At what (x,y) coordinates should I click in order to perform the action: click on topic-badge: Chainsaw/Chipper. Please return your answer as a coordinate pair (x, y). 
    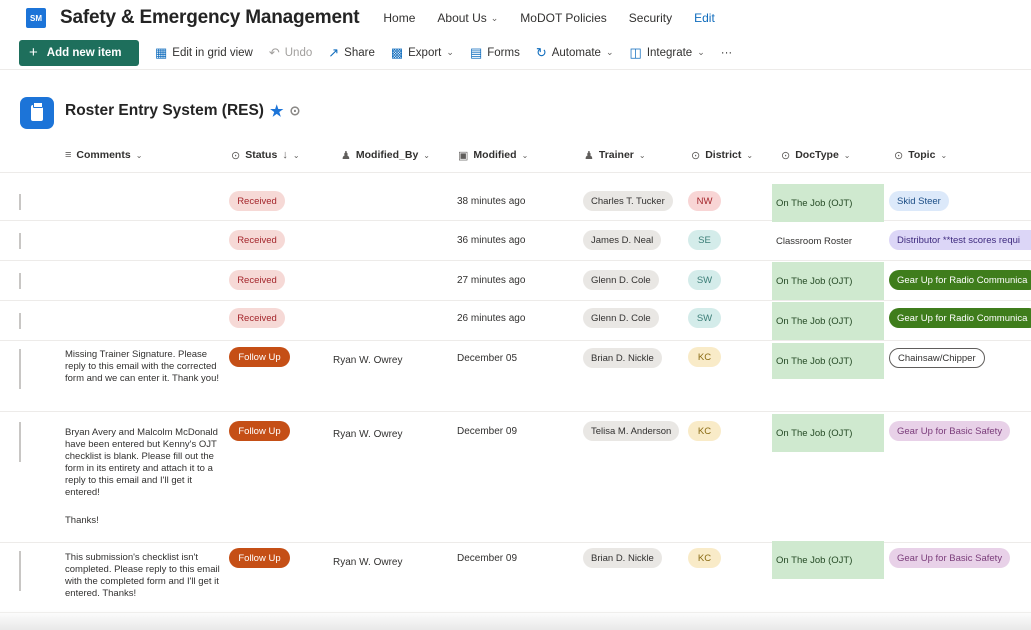
    Looking at the image, I should click on (937, 358).